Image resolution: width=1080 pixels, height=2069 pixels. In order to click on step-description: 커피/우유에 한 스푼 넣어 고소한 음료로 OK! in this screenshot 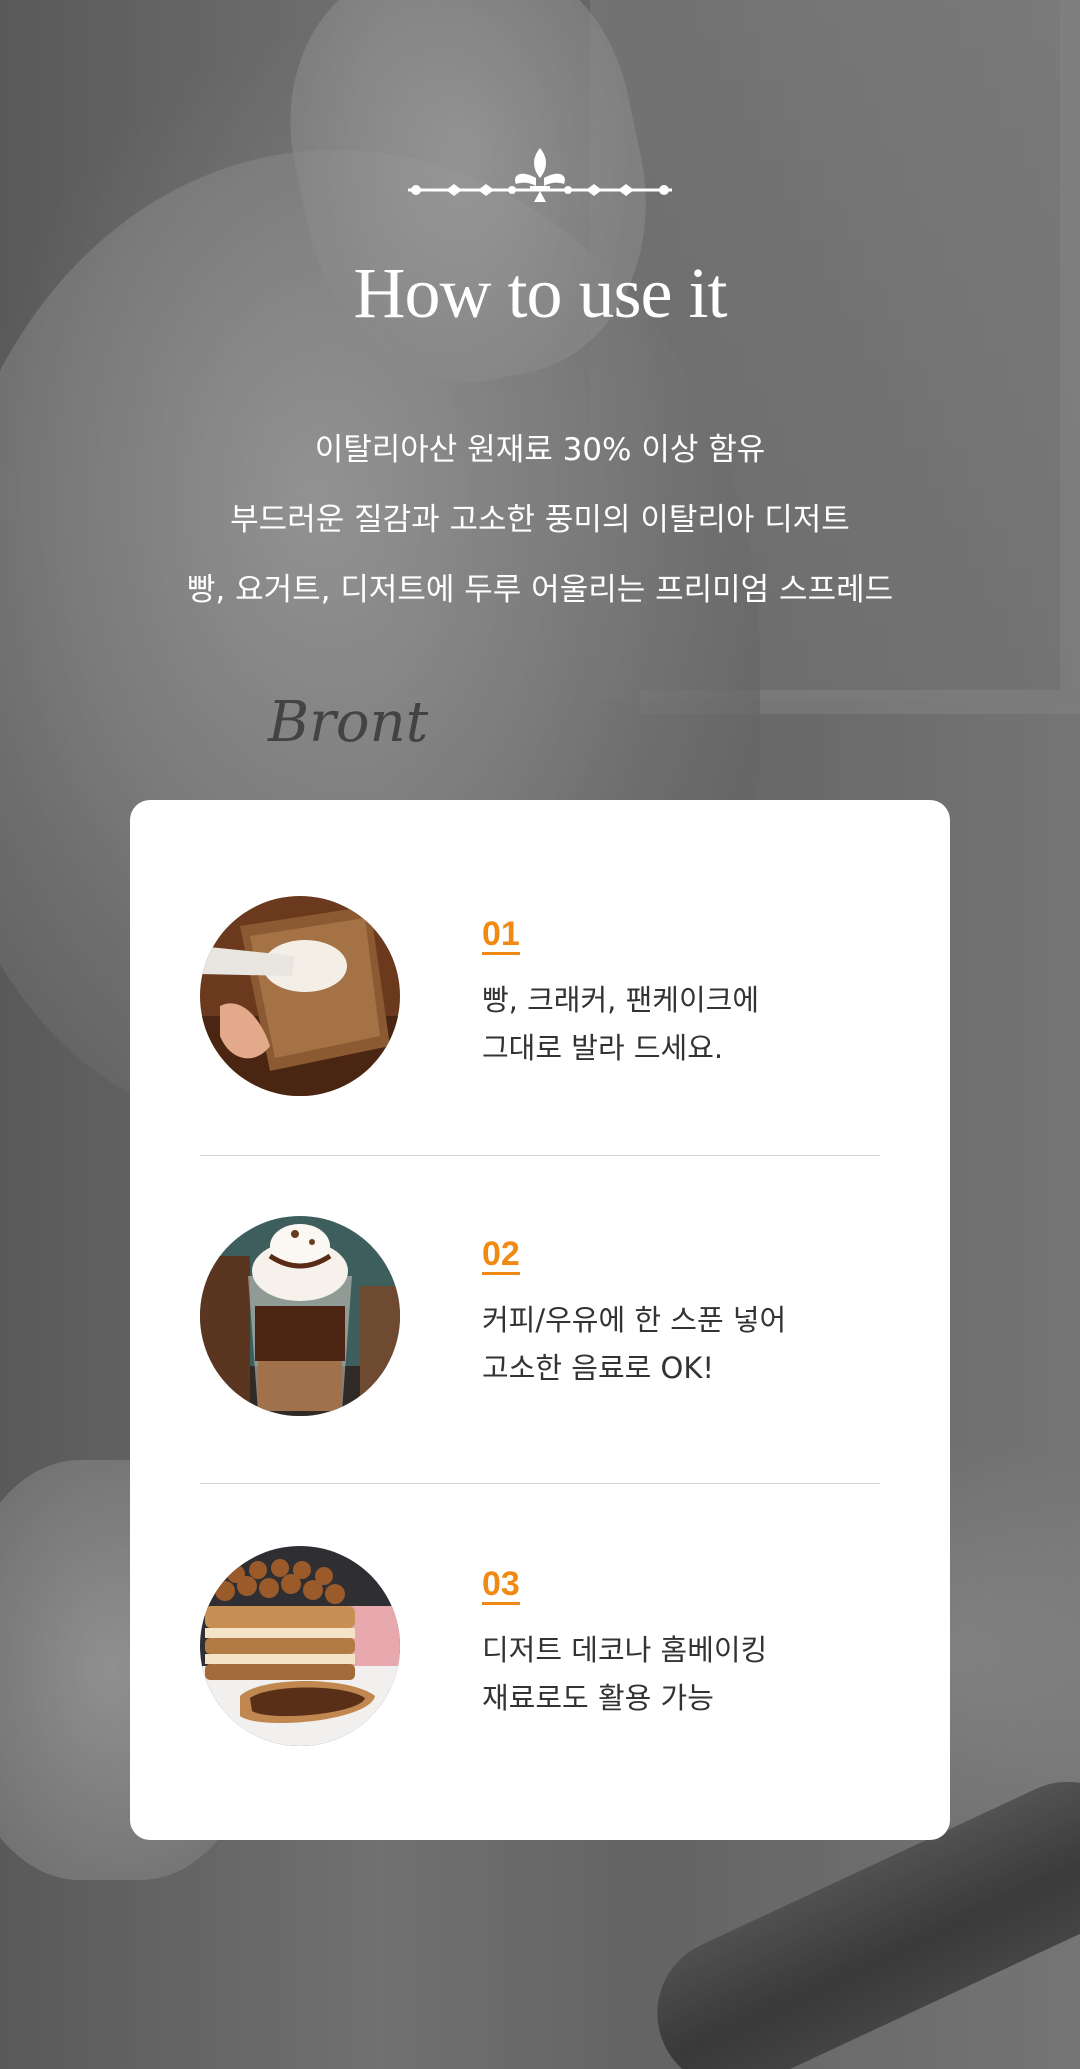, I will do `click(634, 1344)`.